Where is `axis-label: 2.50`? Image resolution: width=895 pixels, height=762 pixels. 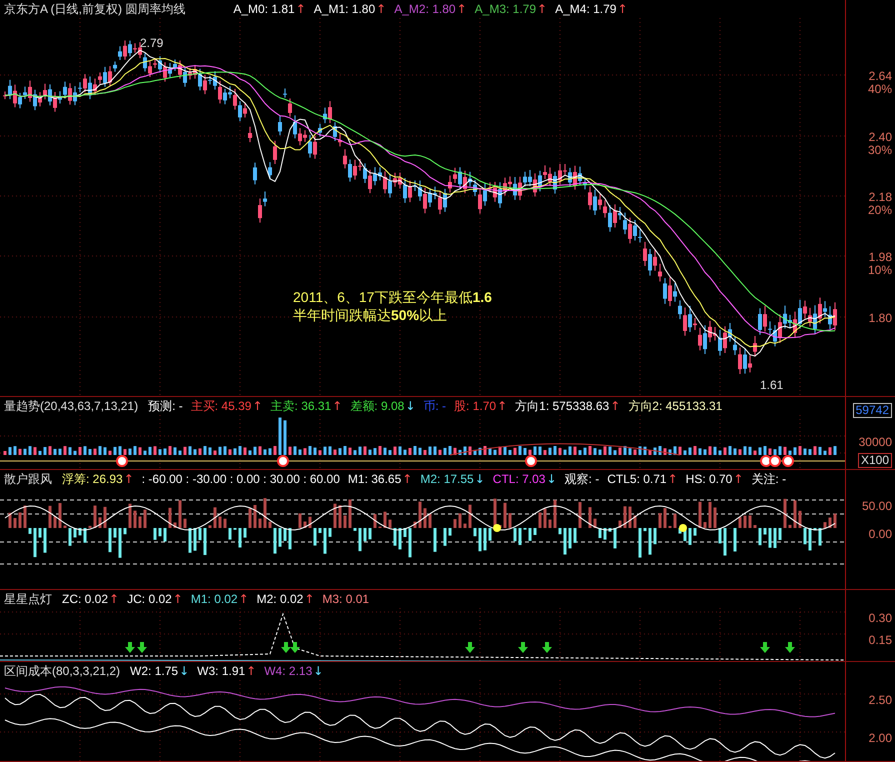 axis-label: 2.50 is located at coordinates (880, 700).